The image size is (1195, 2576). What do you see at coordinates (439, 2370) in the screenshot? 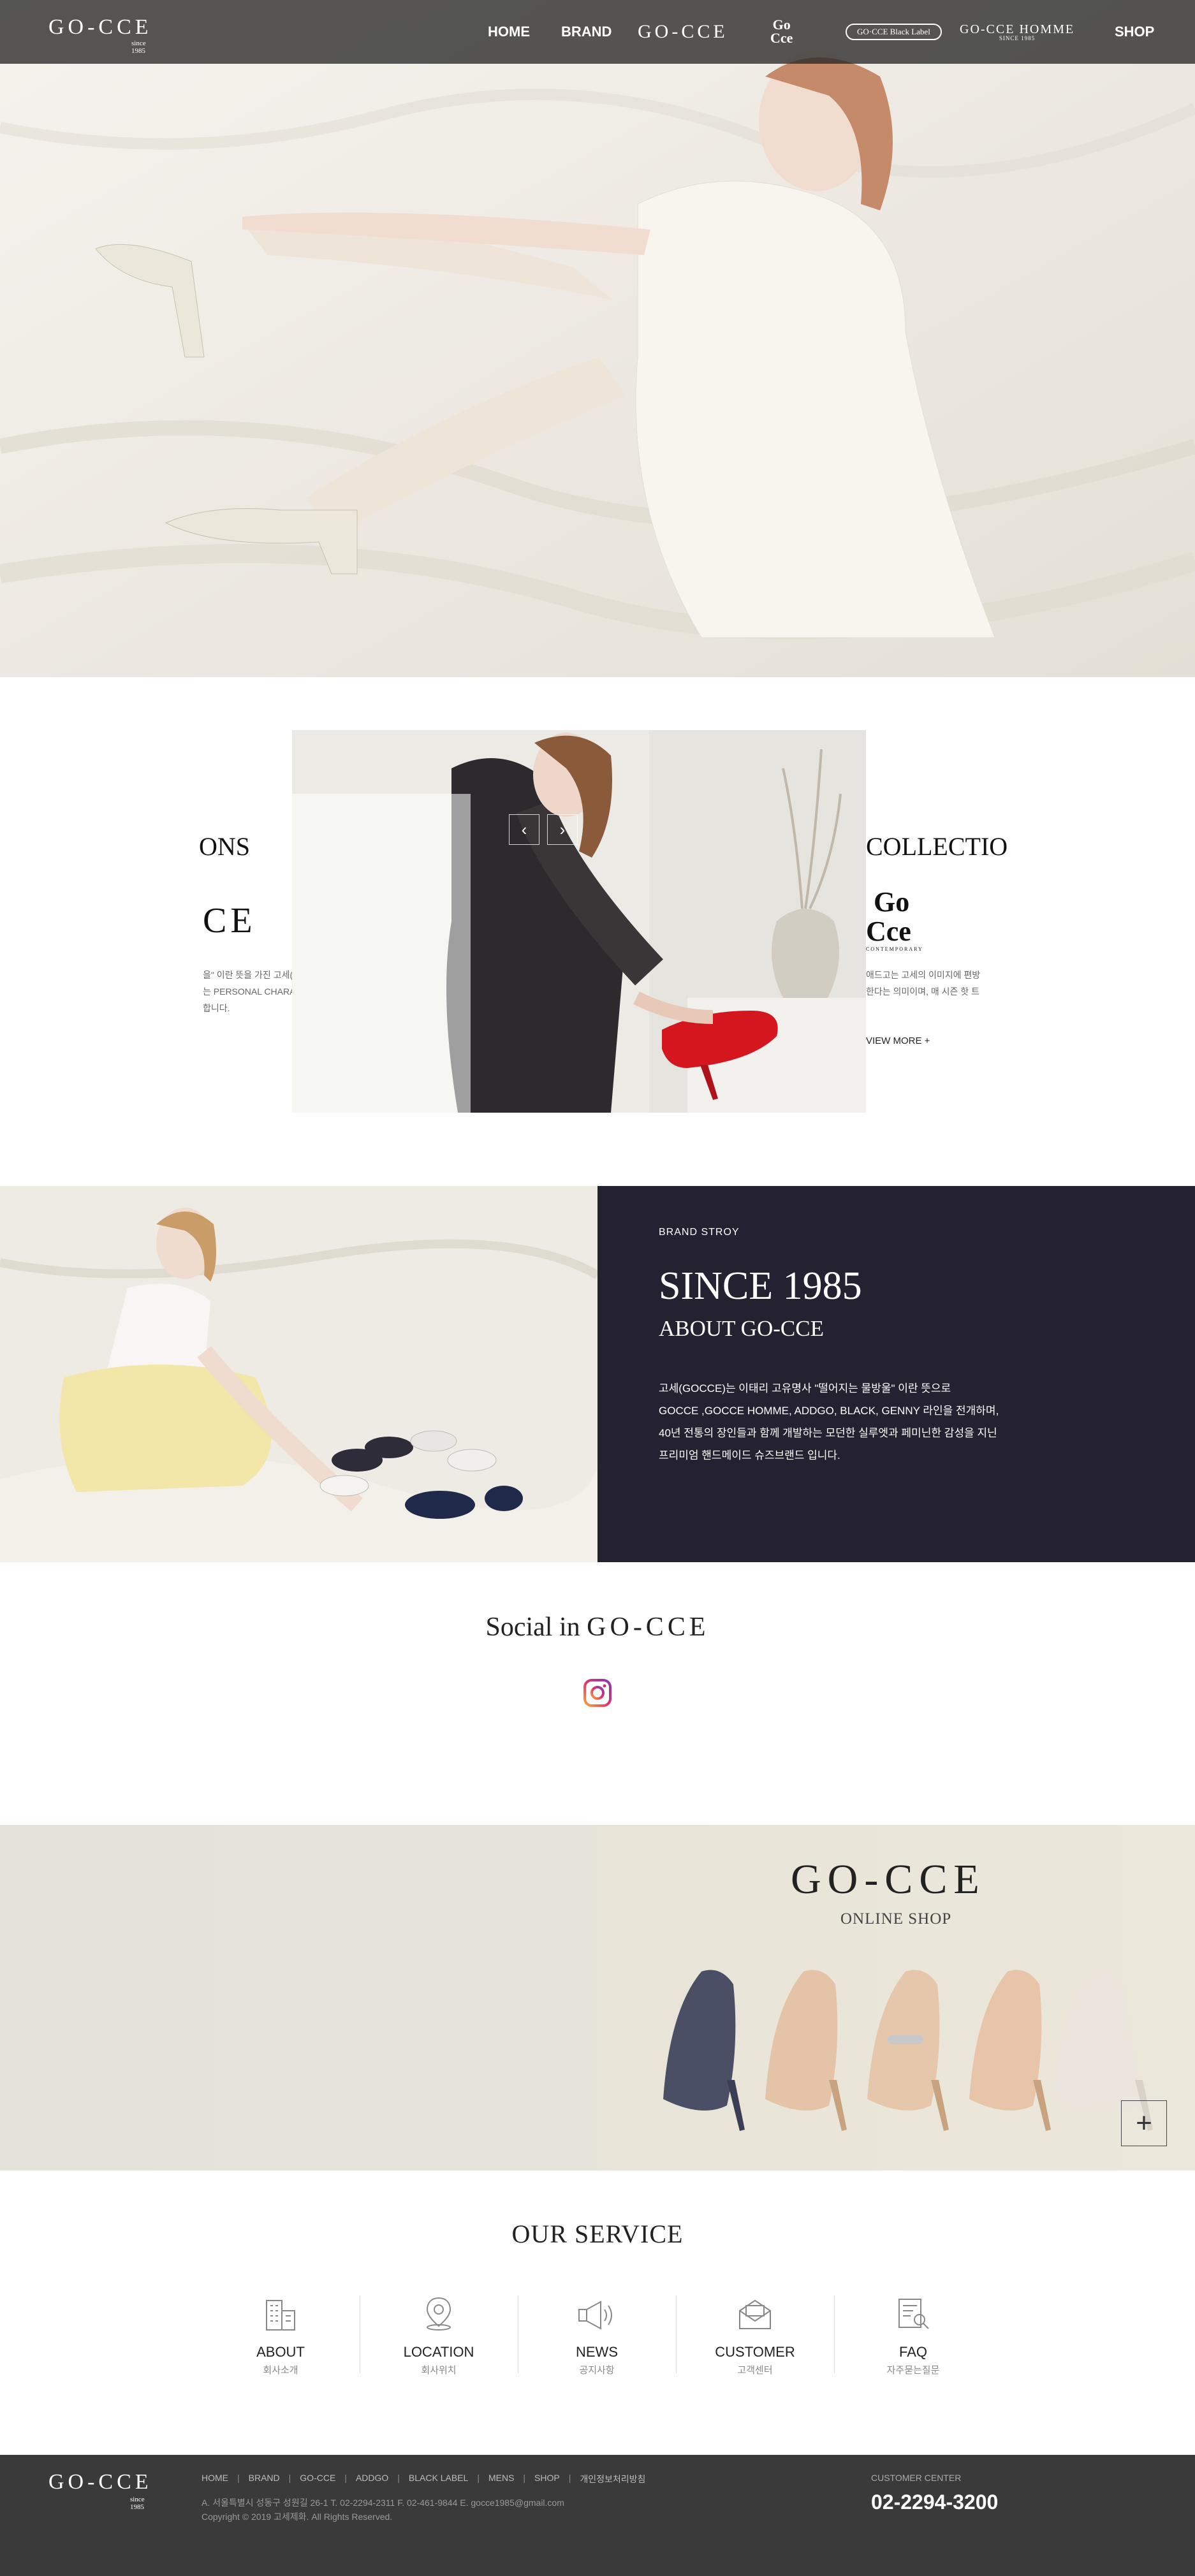
I see `service-location-ko: 회사위치` at bounding box center [439, 2370].